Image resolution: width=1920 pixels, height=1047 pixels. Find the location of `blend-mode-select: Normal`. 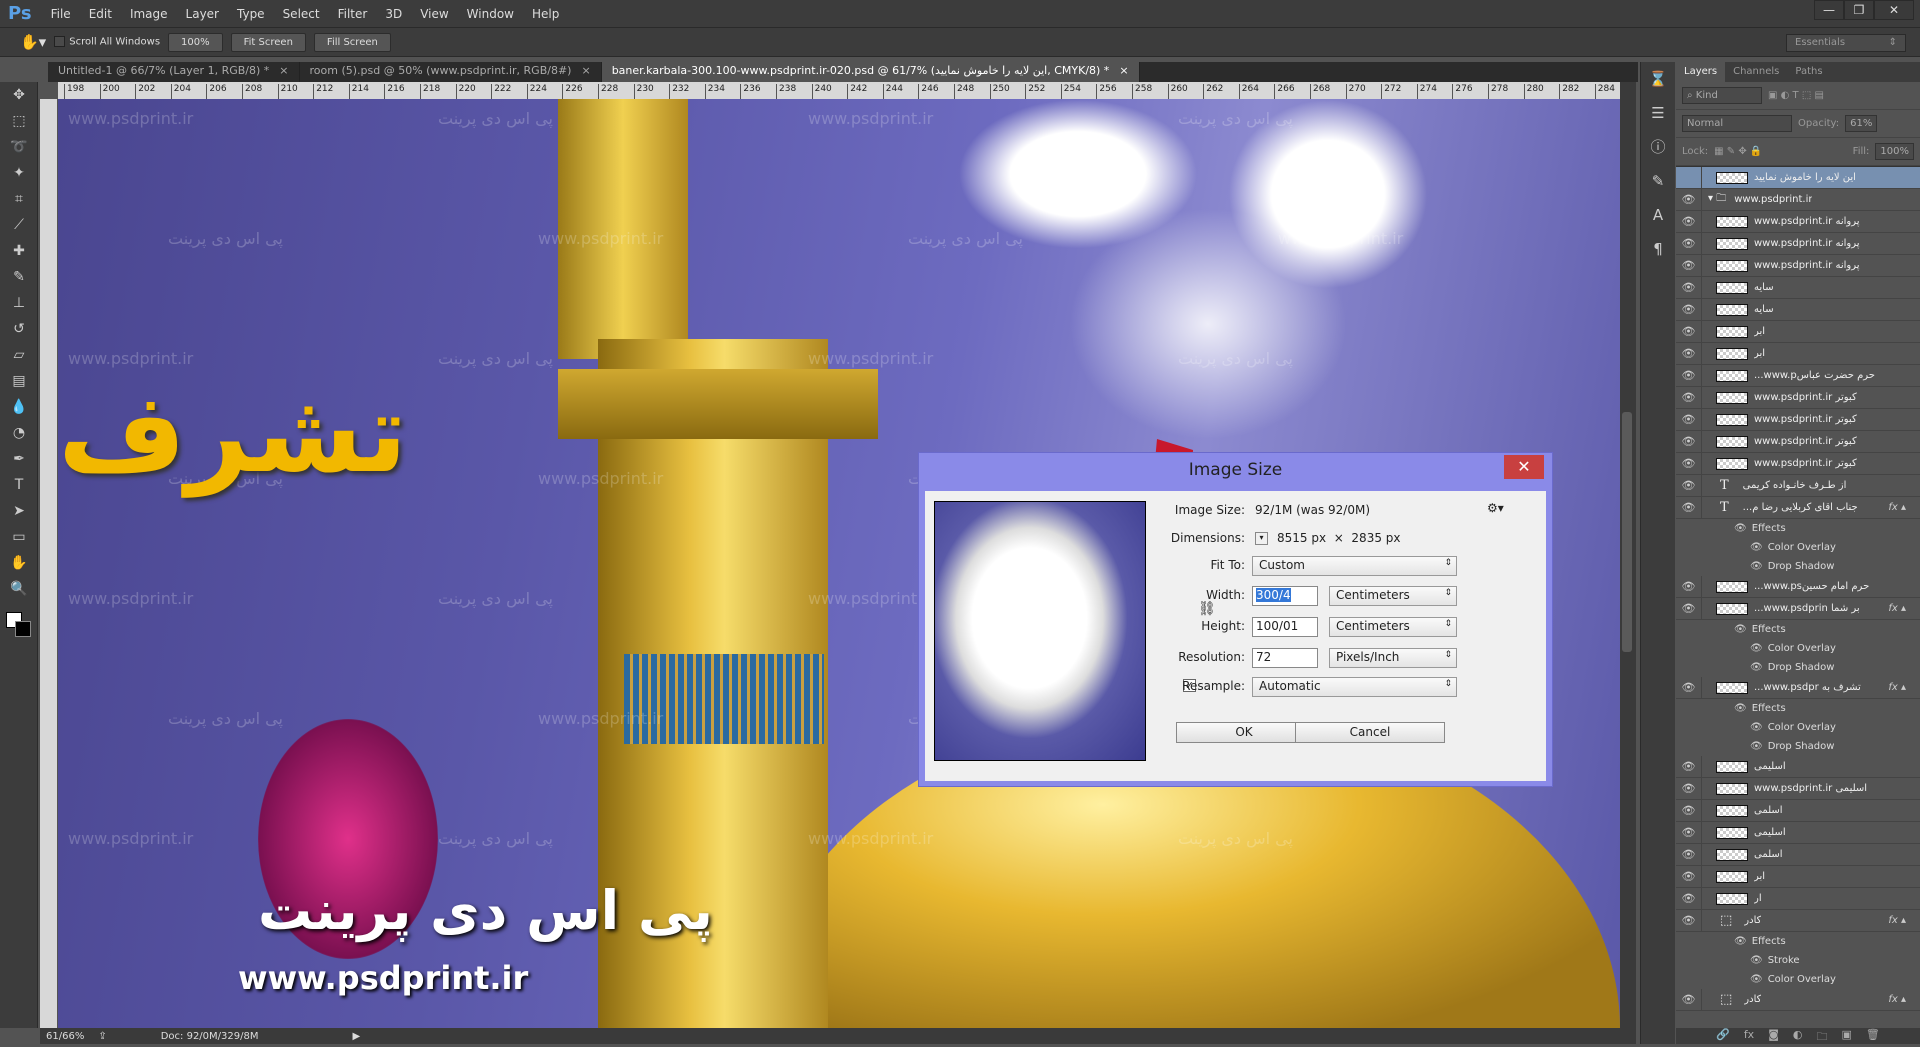

blend-mode-select: Normal is located at coordinates (1737, 123).